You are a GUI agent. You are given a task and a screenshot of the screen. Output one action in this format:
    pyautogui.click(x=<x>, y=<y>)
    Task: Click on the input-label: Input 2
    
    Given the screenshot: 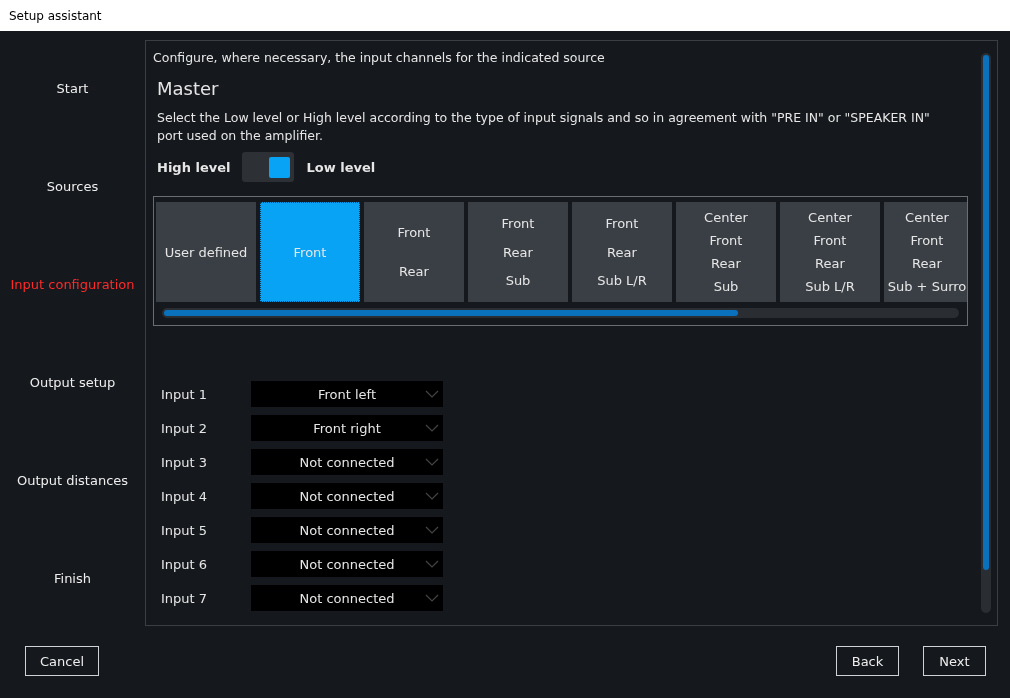 What is the action you would take?
    pyautogui.click(x=185, y=428)
    